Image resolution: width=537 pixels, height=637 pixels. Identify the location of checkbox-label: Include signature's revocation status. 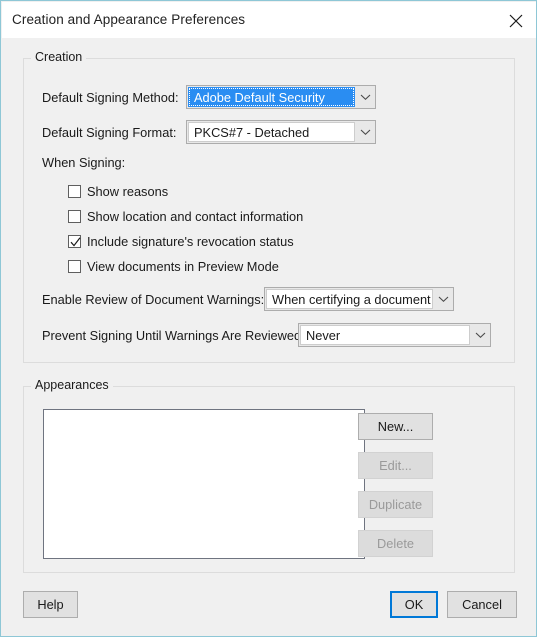
(190, 241).